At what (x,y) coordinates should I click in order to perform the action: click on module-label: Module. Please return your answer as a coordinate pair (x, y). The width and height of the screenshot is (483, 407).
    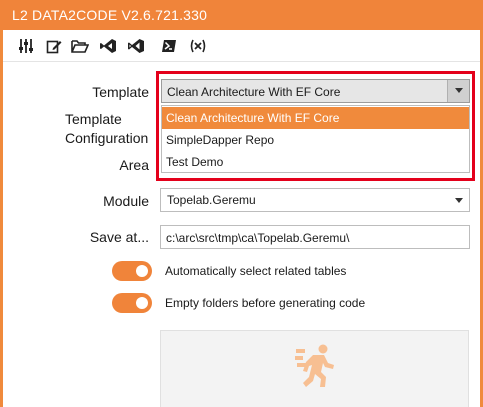
    Looking at the image, I should click on (126, 201).